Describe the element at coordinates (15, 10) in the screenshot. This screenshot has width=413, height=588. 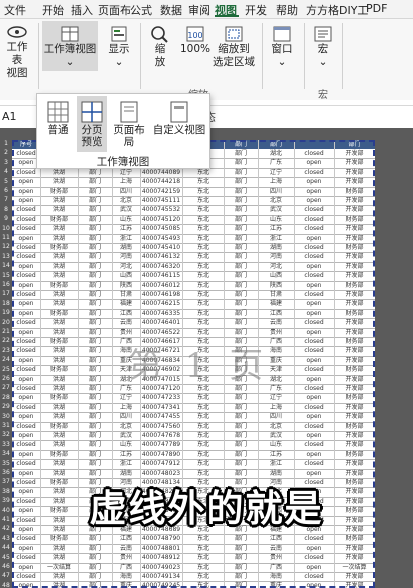
I see `tab-0: 文件` at that location.